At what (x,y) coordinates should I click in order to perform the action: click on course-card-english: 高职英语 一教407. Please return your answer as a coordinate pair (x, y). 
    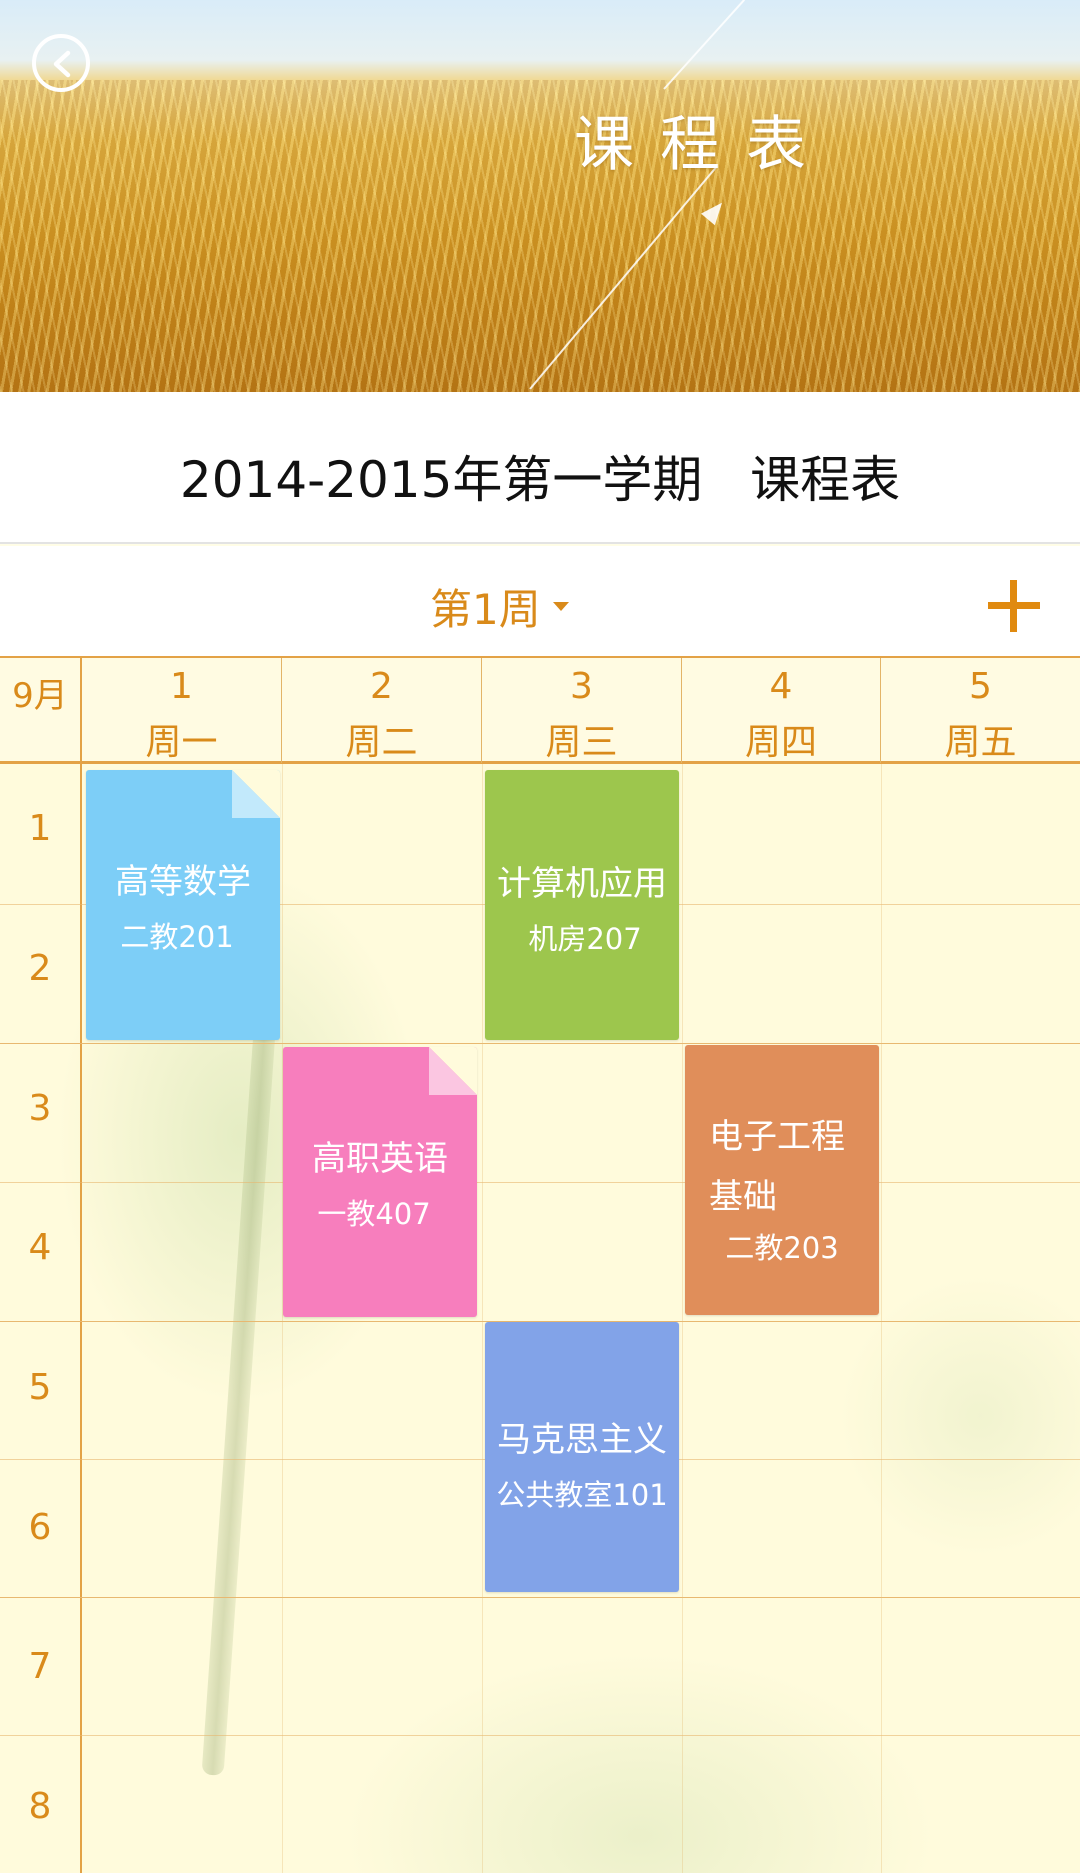
    Looking at the image, I should click on (380, 1182).